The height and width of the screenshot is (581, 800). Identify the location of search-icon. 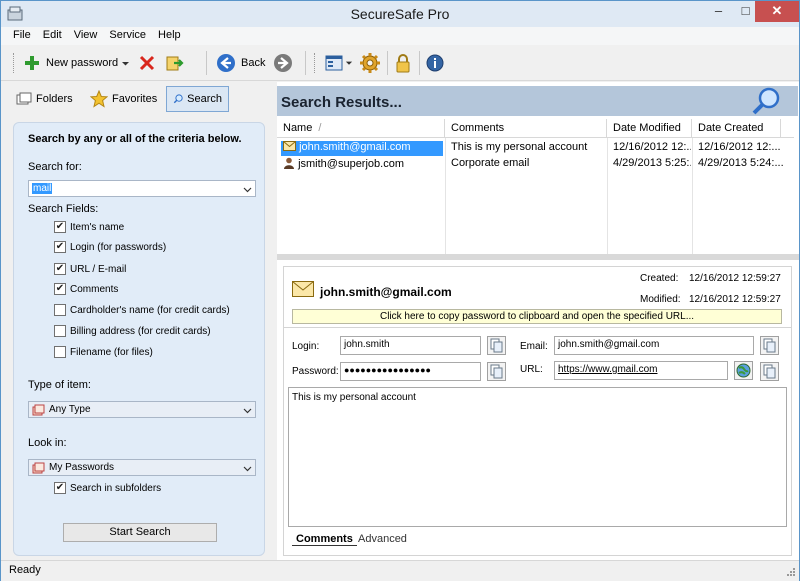
(178, 99).